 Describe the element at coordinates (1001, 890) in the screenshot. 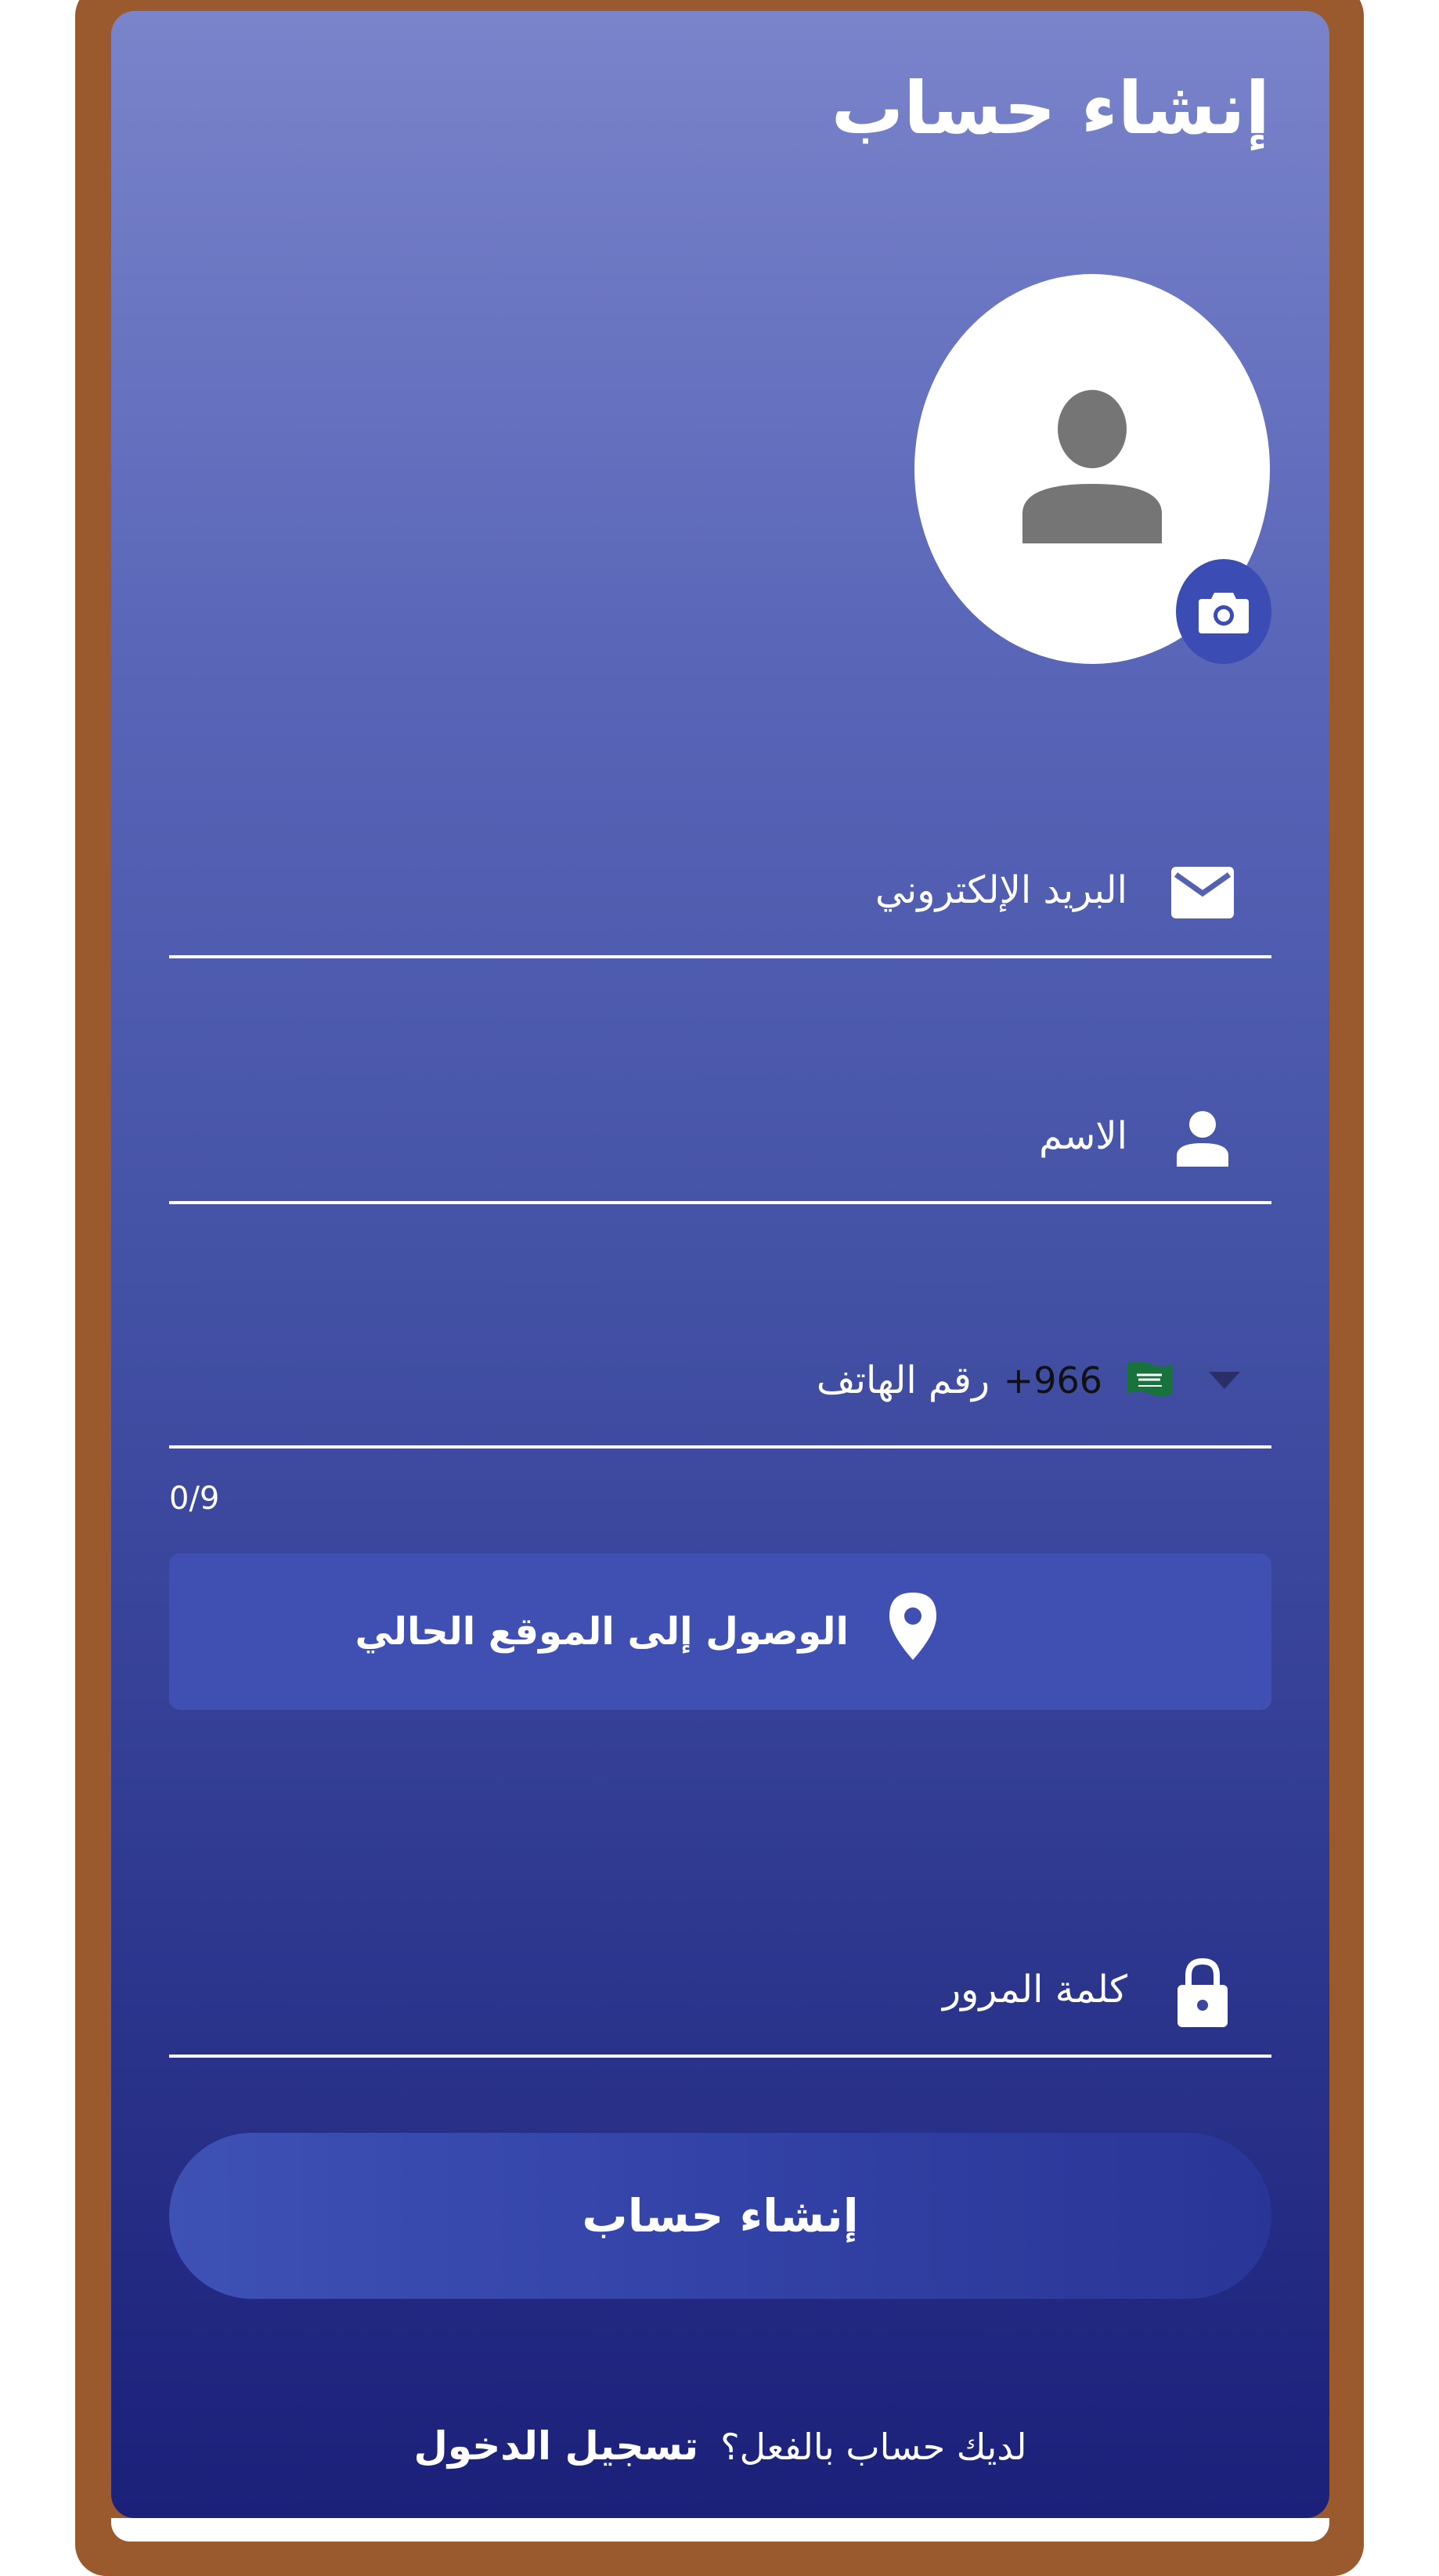

I see `email-label: البريد الإلكتروني` at that location.